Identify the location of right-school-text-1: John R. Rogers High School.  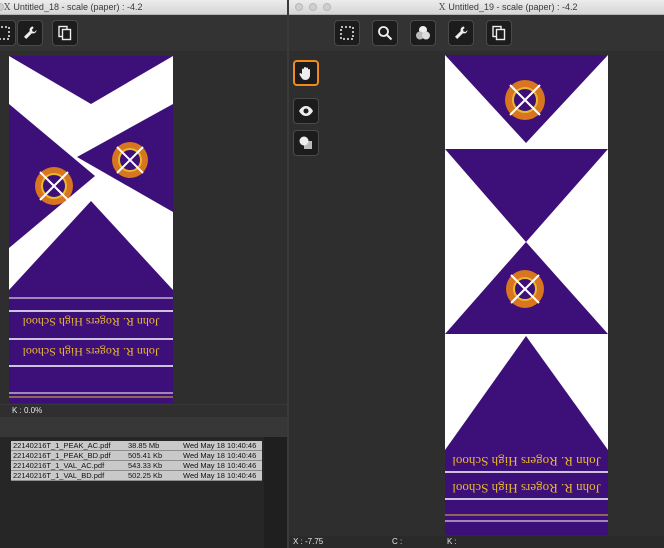
(526, 461).